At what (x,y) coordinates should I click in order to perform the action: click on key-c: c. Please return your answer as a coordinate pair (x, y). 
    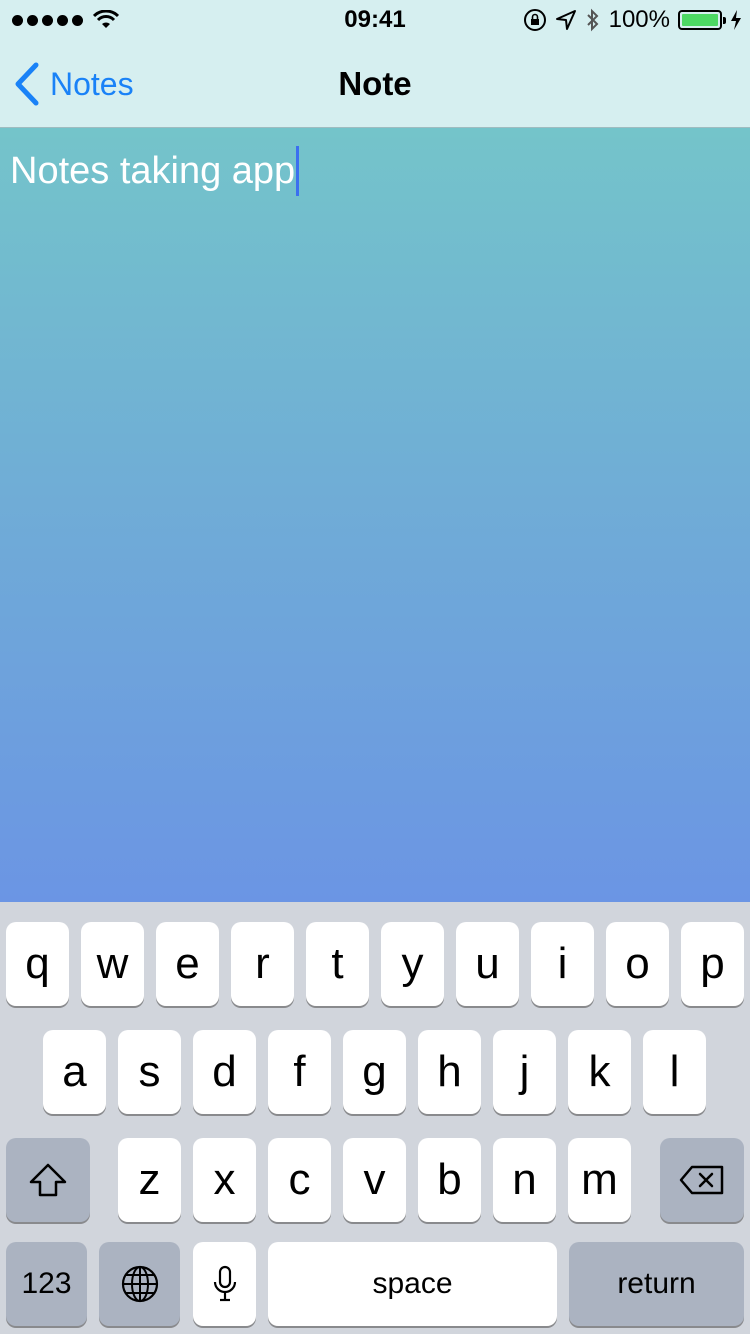
    Looking at the image, I should click on (299, 1180).